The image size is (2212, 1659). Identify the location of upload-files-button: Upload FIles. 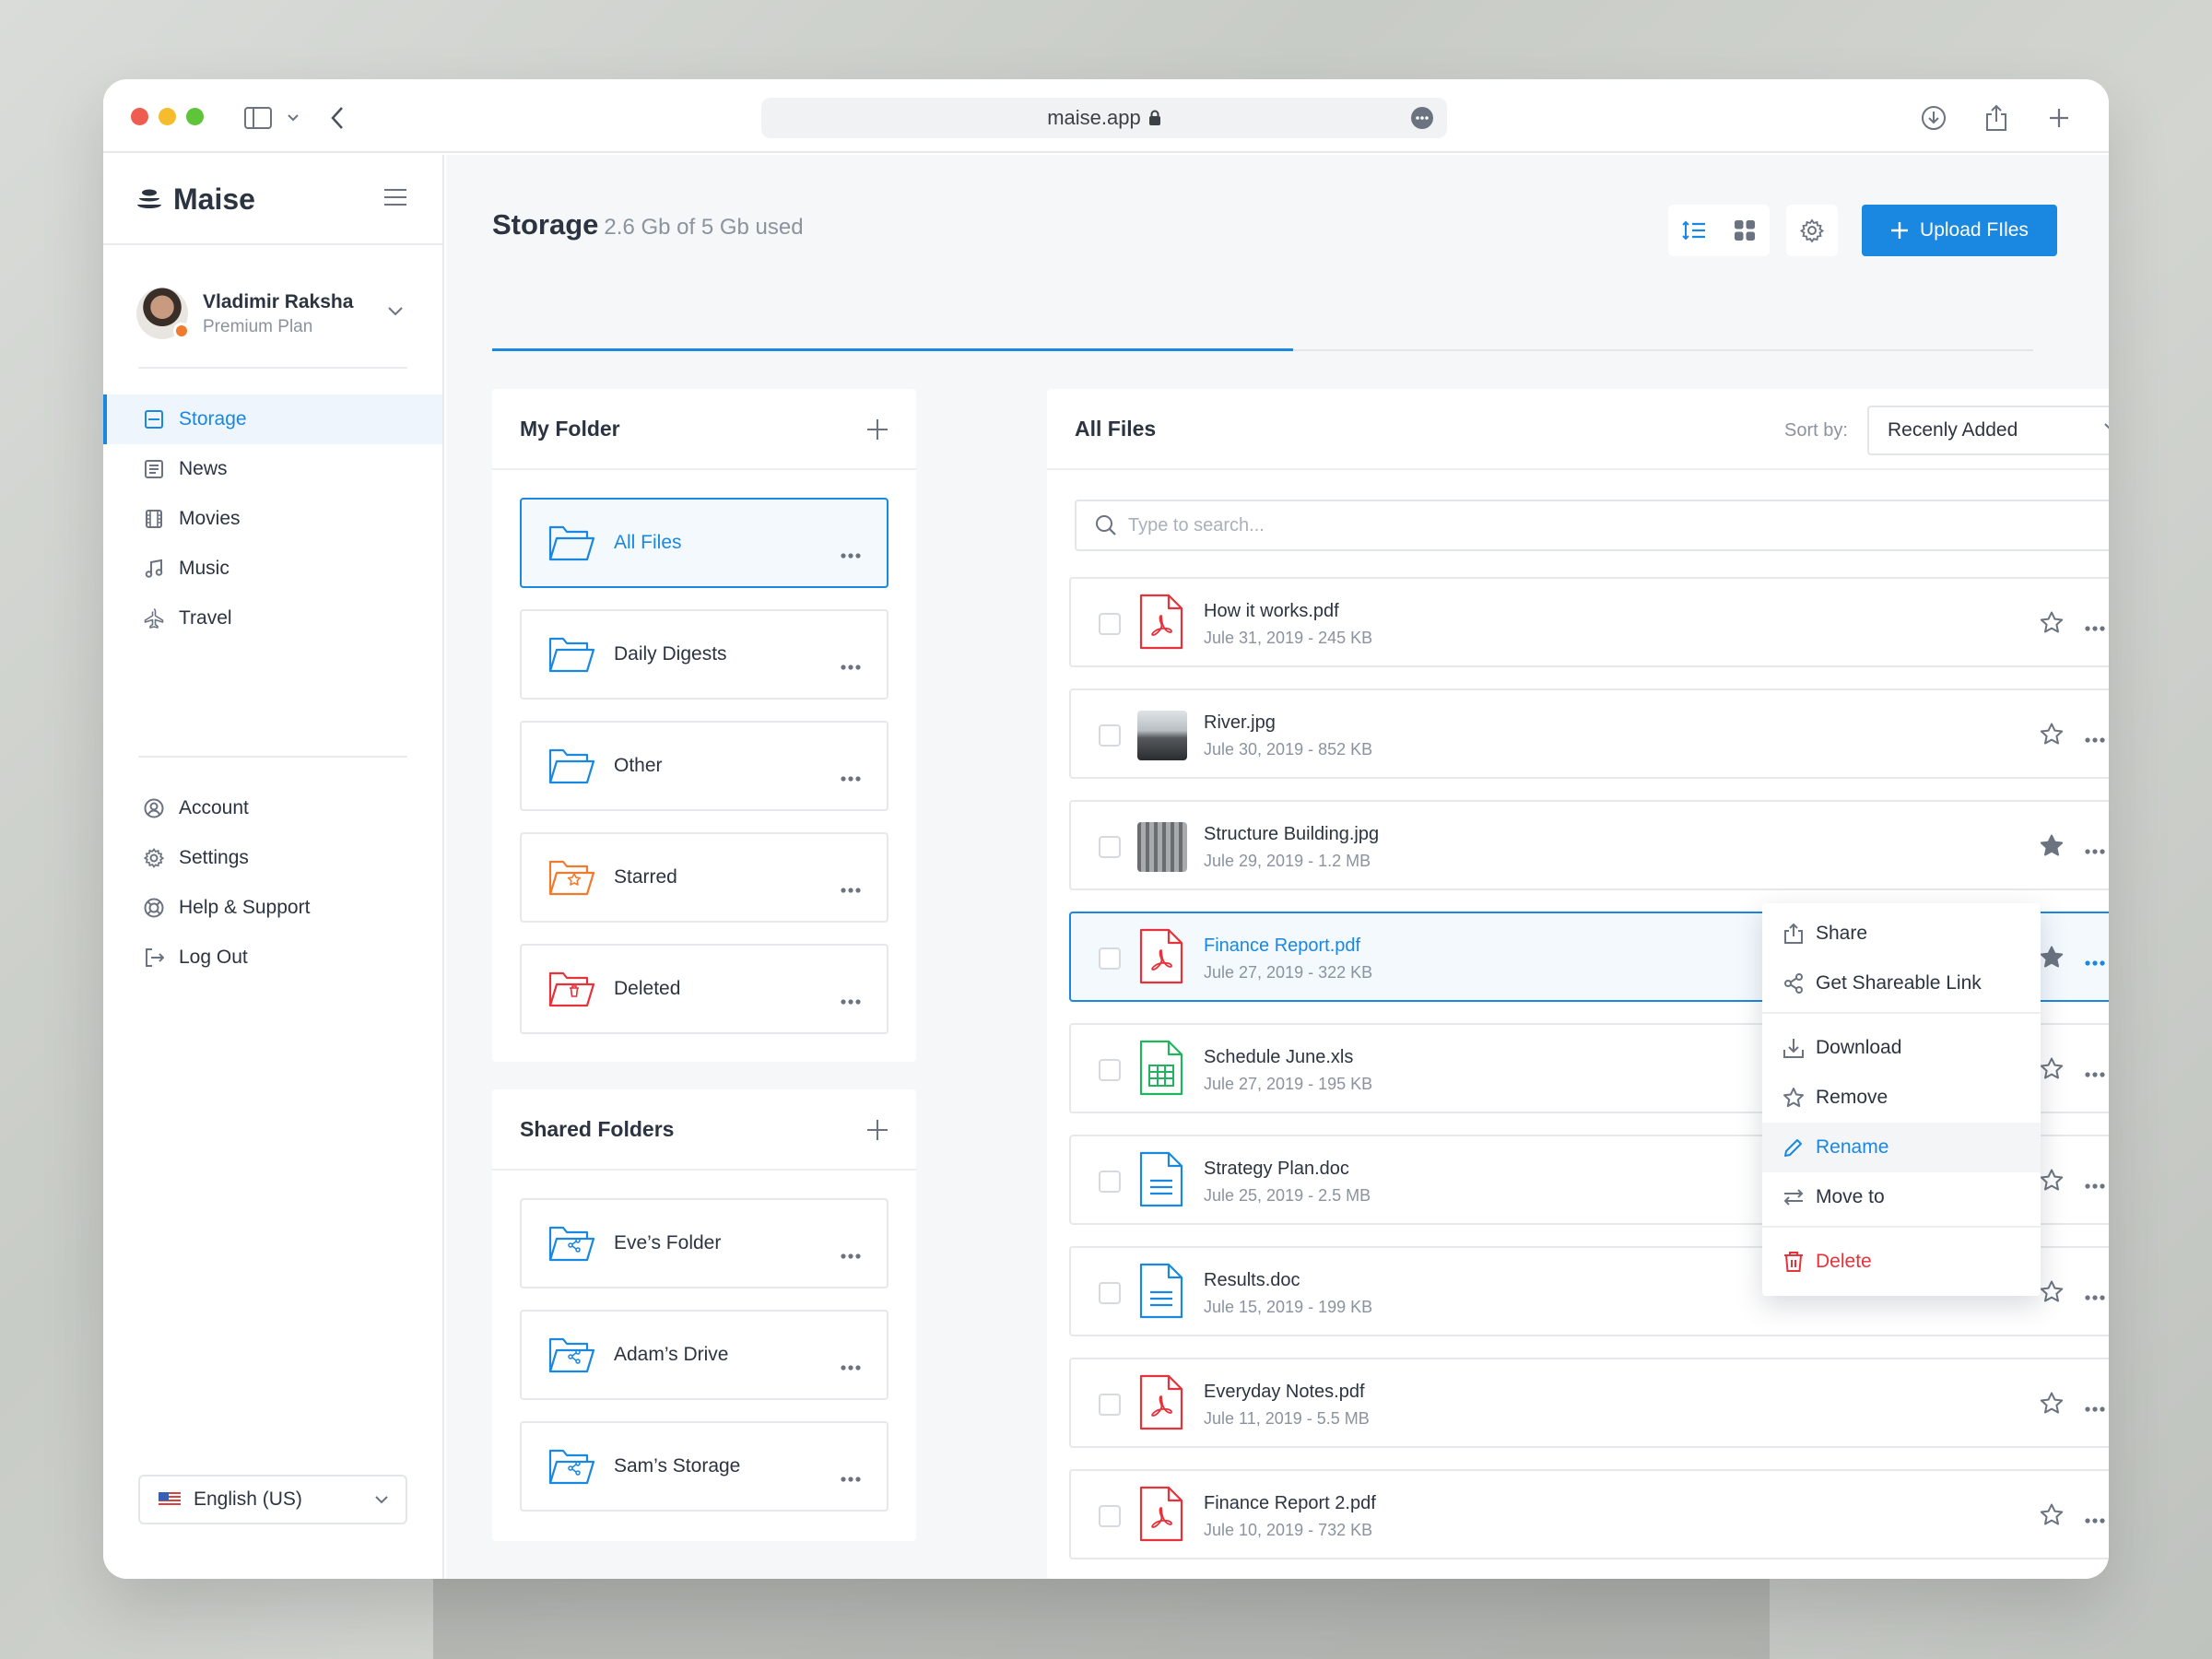
(1959, 230).